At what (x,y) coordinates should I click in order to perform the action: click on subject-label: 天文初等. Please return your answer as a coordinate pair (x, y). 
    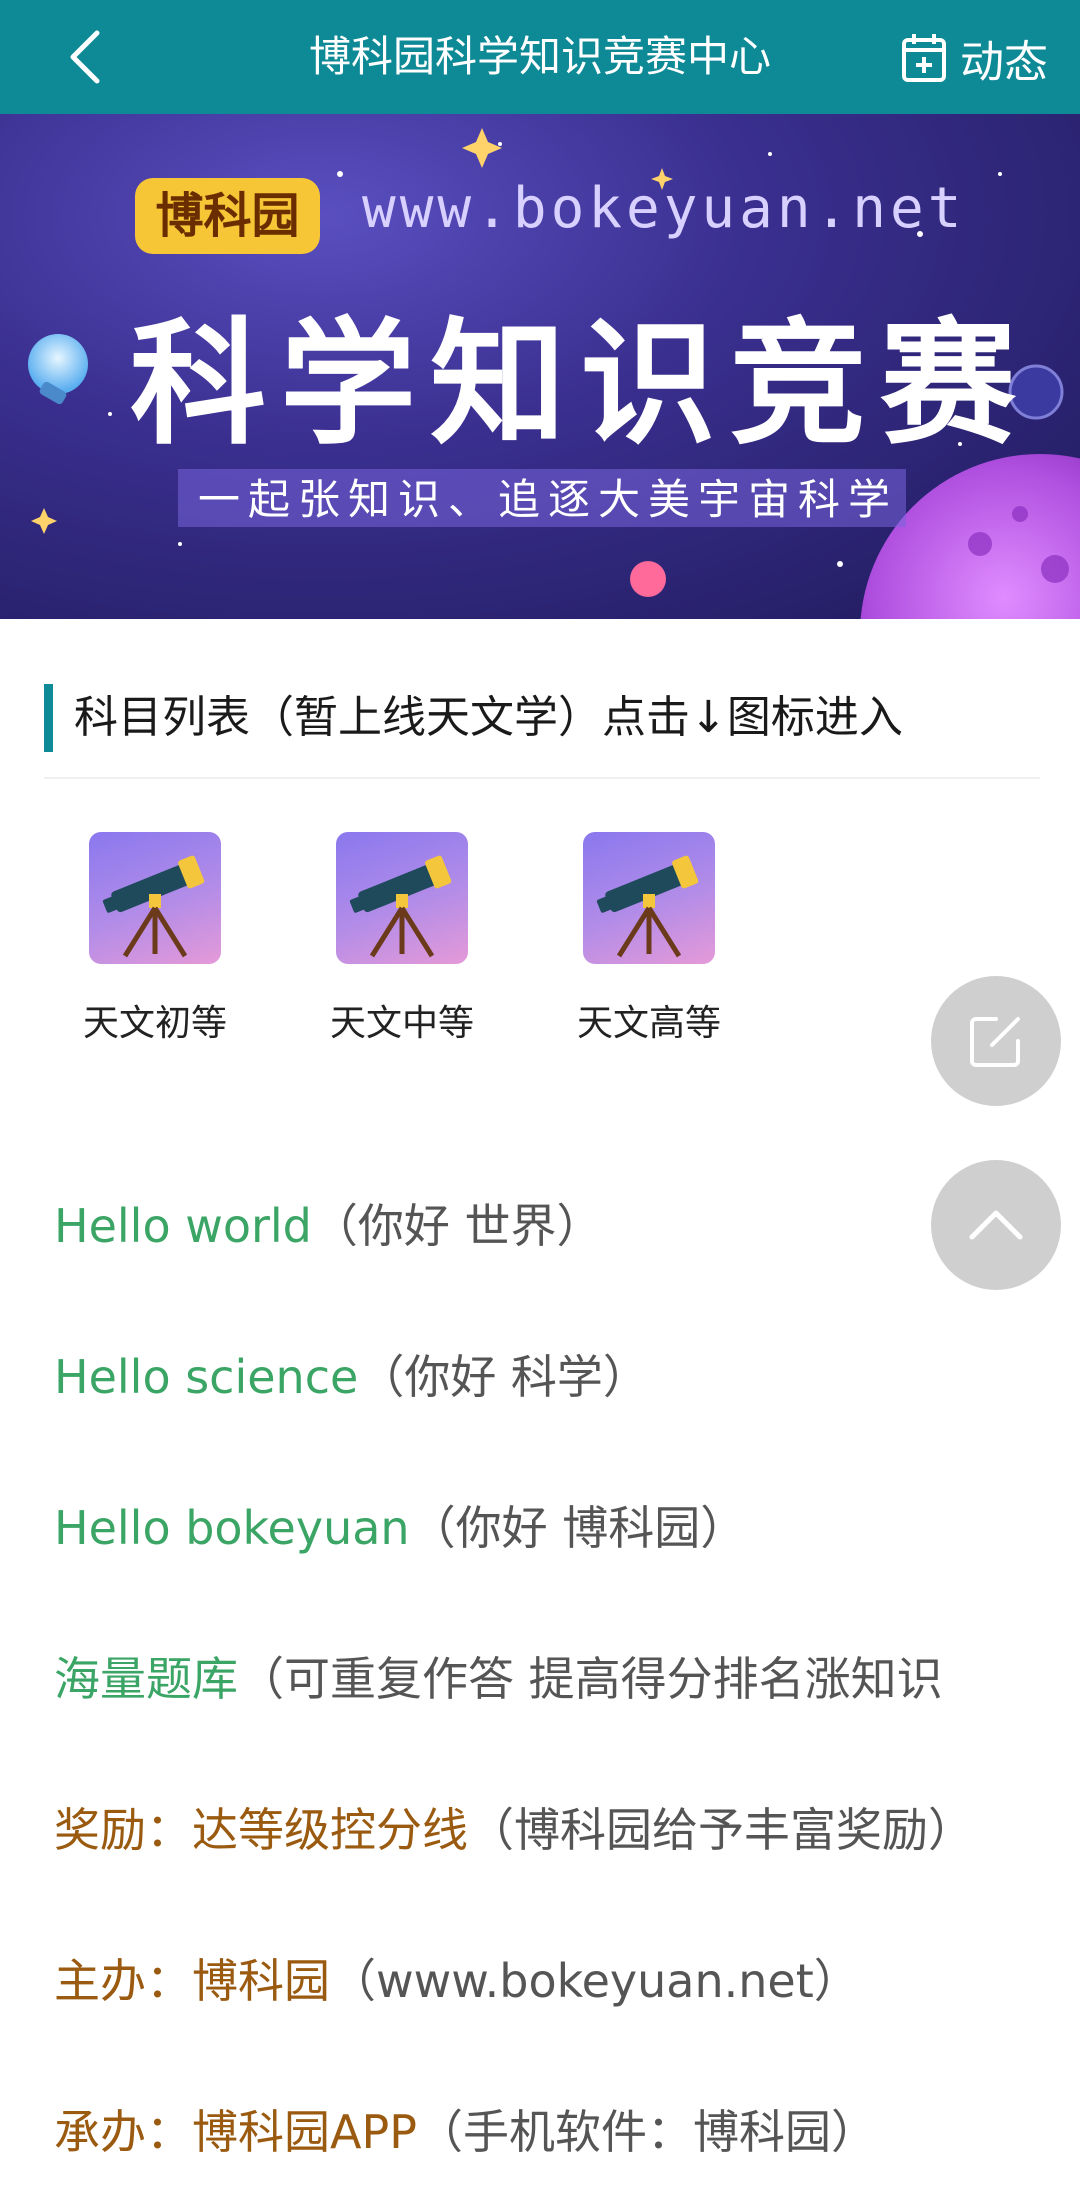
    Looking at the image, I should click on (154, 1023).